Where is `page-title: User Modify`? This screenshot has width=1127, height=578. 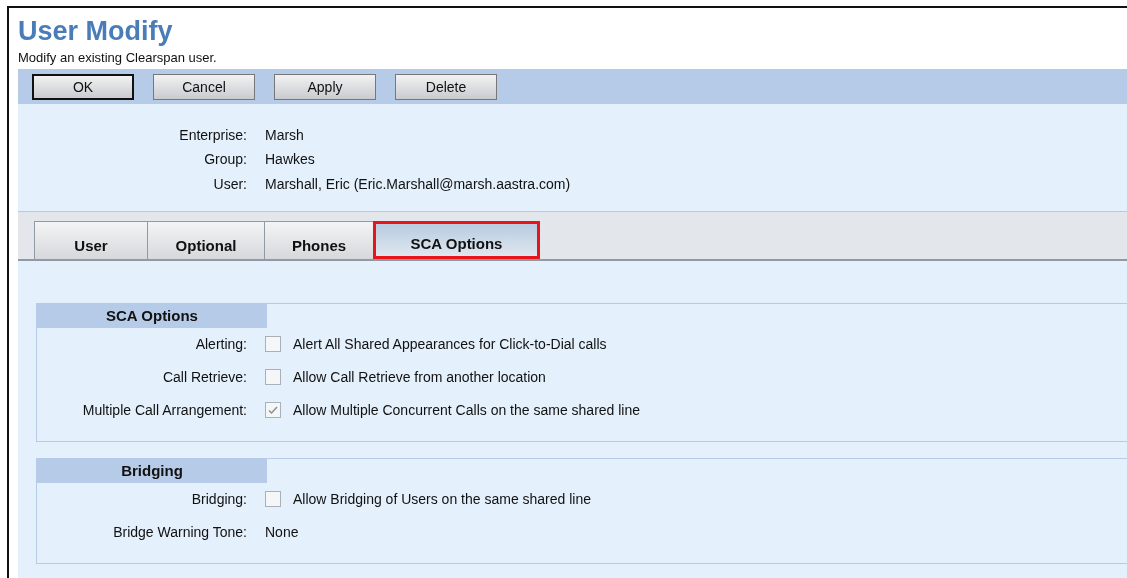 page-title: User Modify is located at coordinates (96, 31).